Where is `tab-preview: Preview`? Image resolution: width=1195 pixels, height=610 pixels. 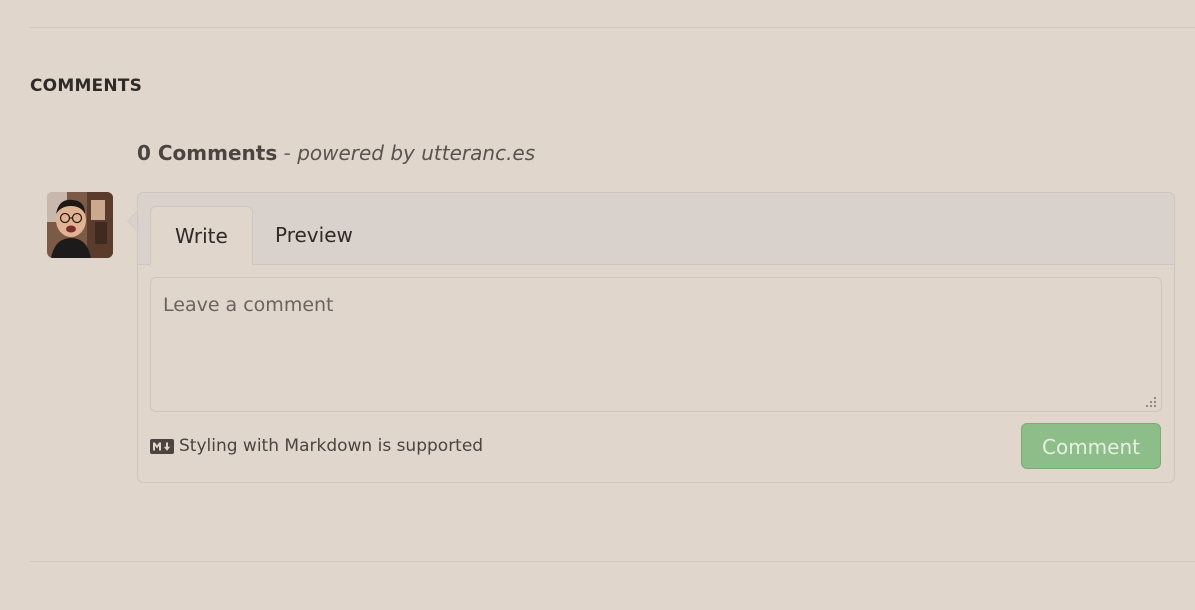 tab-preview: Preview is located at coordinates (314, 235).